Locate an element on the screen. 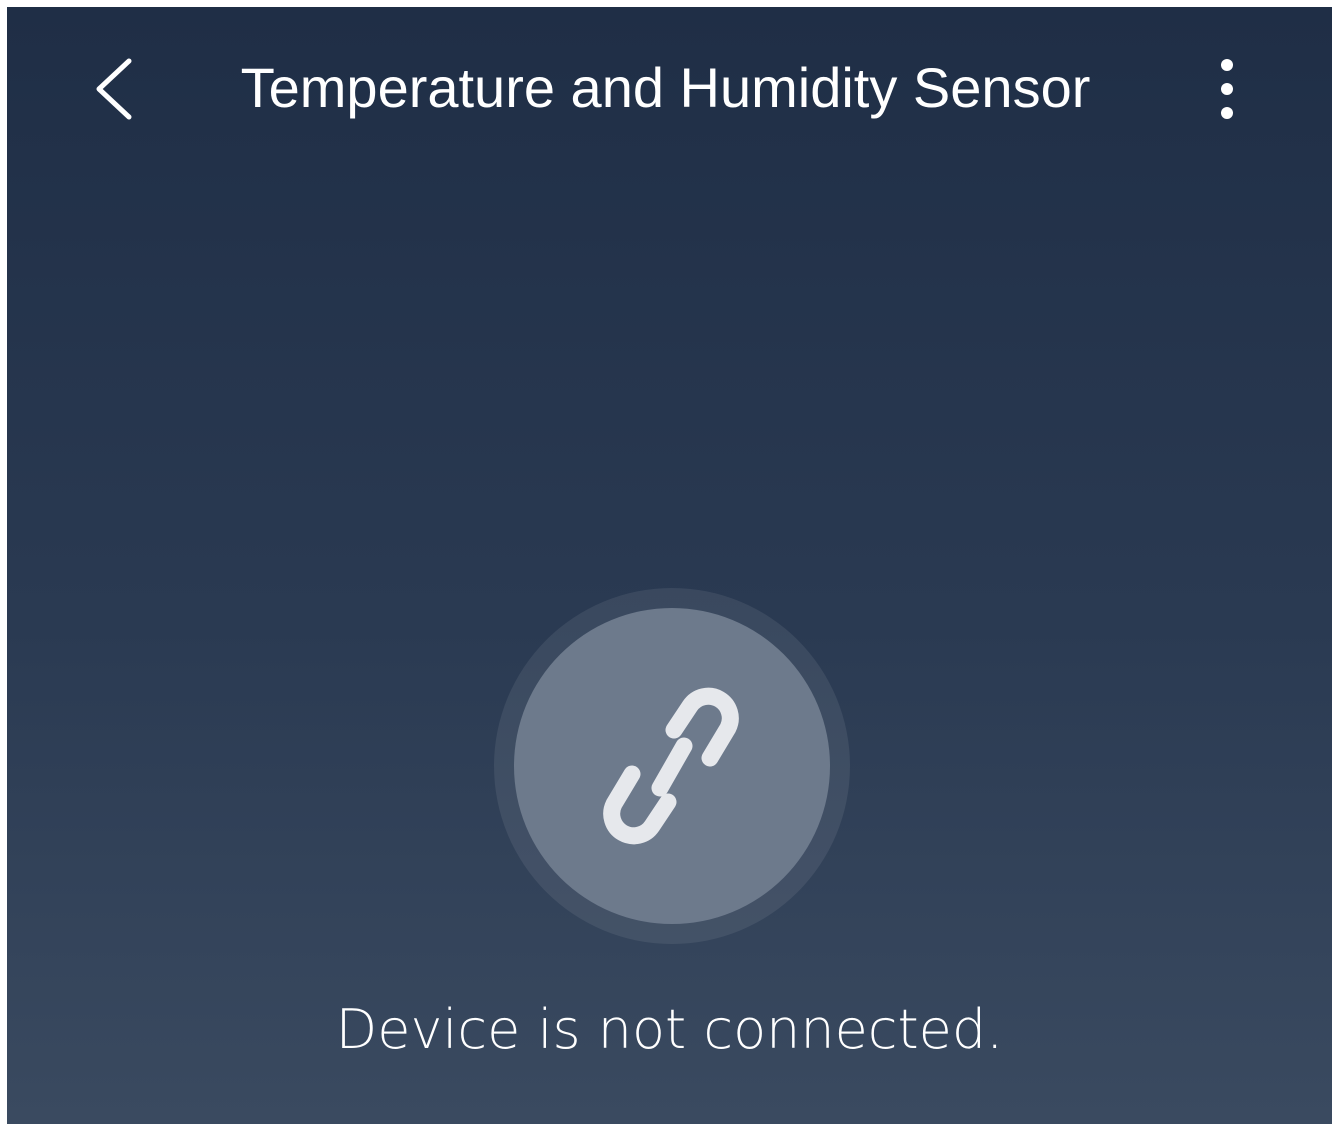  header-bar: Temperature and Humidity Sensor is located at coordinates (669, 92).